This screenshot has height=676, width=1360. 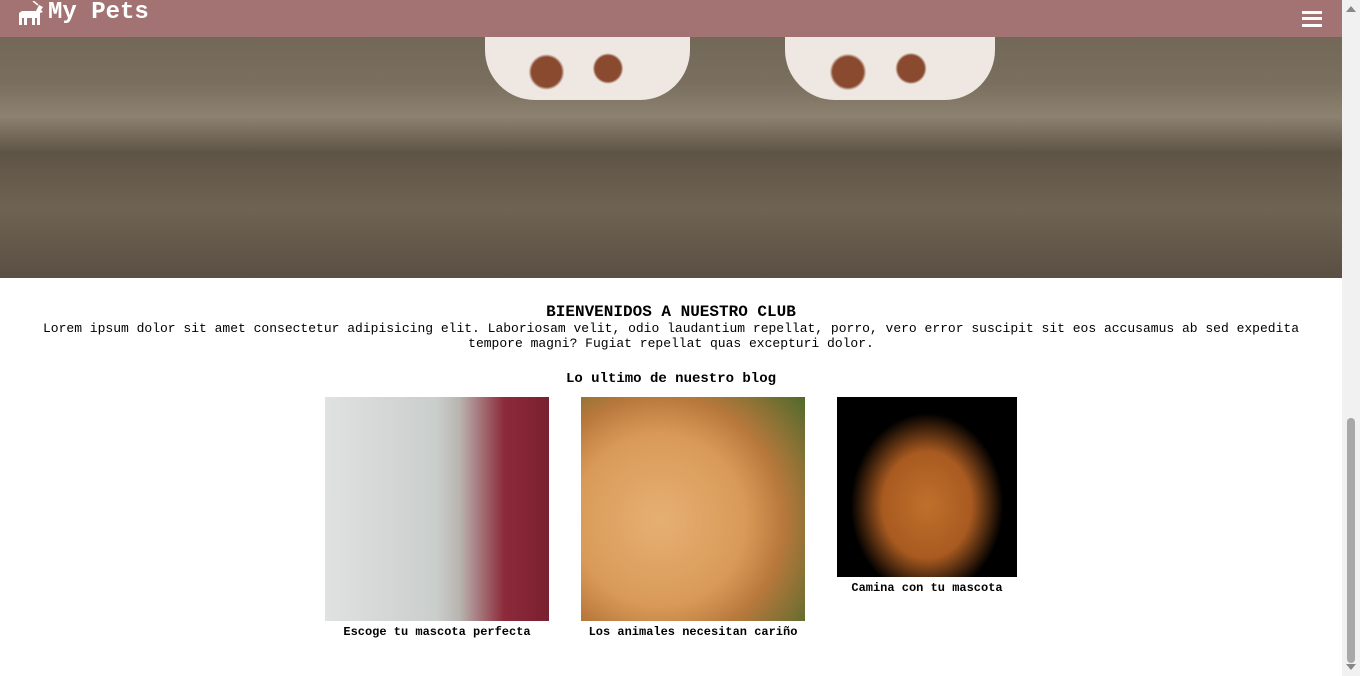 What do you see at coordinates (436, 632) in the screenshot?
I see `blog-post-caption: Escoge tu mascota perfecta` at bounding box center [436, 632].